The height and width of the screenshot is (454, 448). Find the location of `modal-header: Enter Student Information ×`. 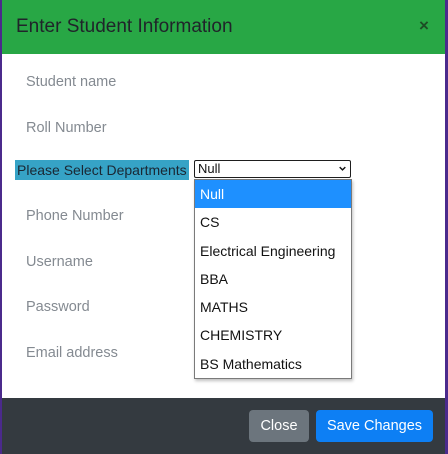

modal-header: Enter Student Information × is located at coordinates (223, 27).